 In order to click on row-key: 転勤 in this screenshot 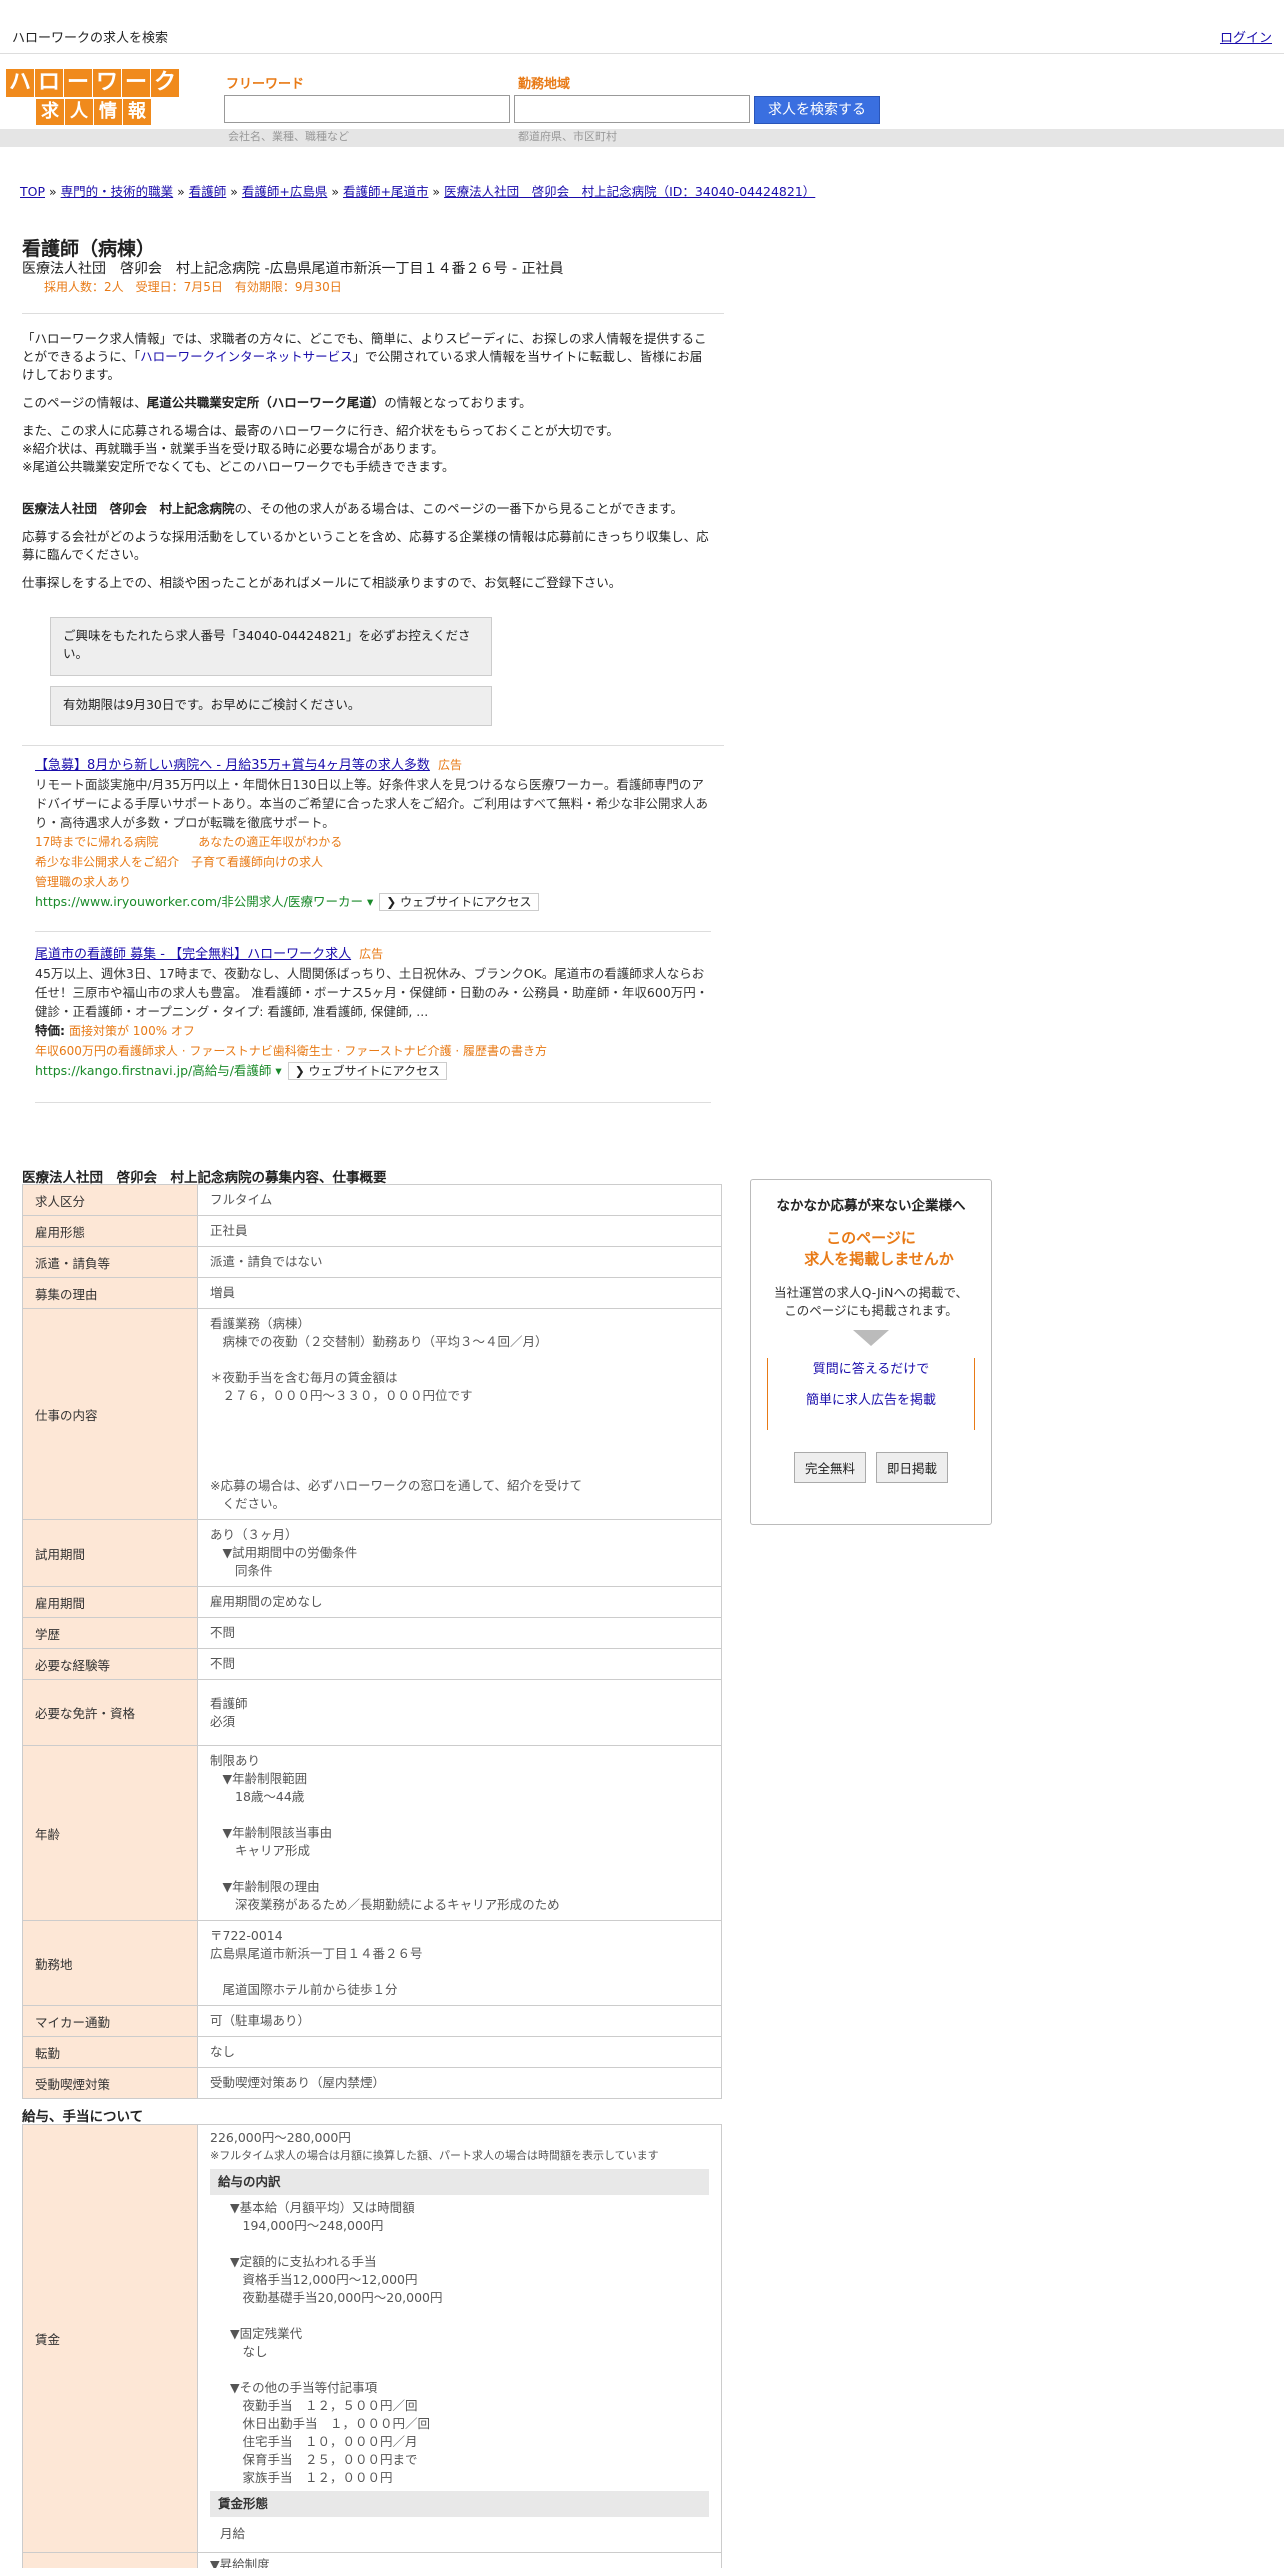, I will do `click(110, 2052)`.